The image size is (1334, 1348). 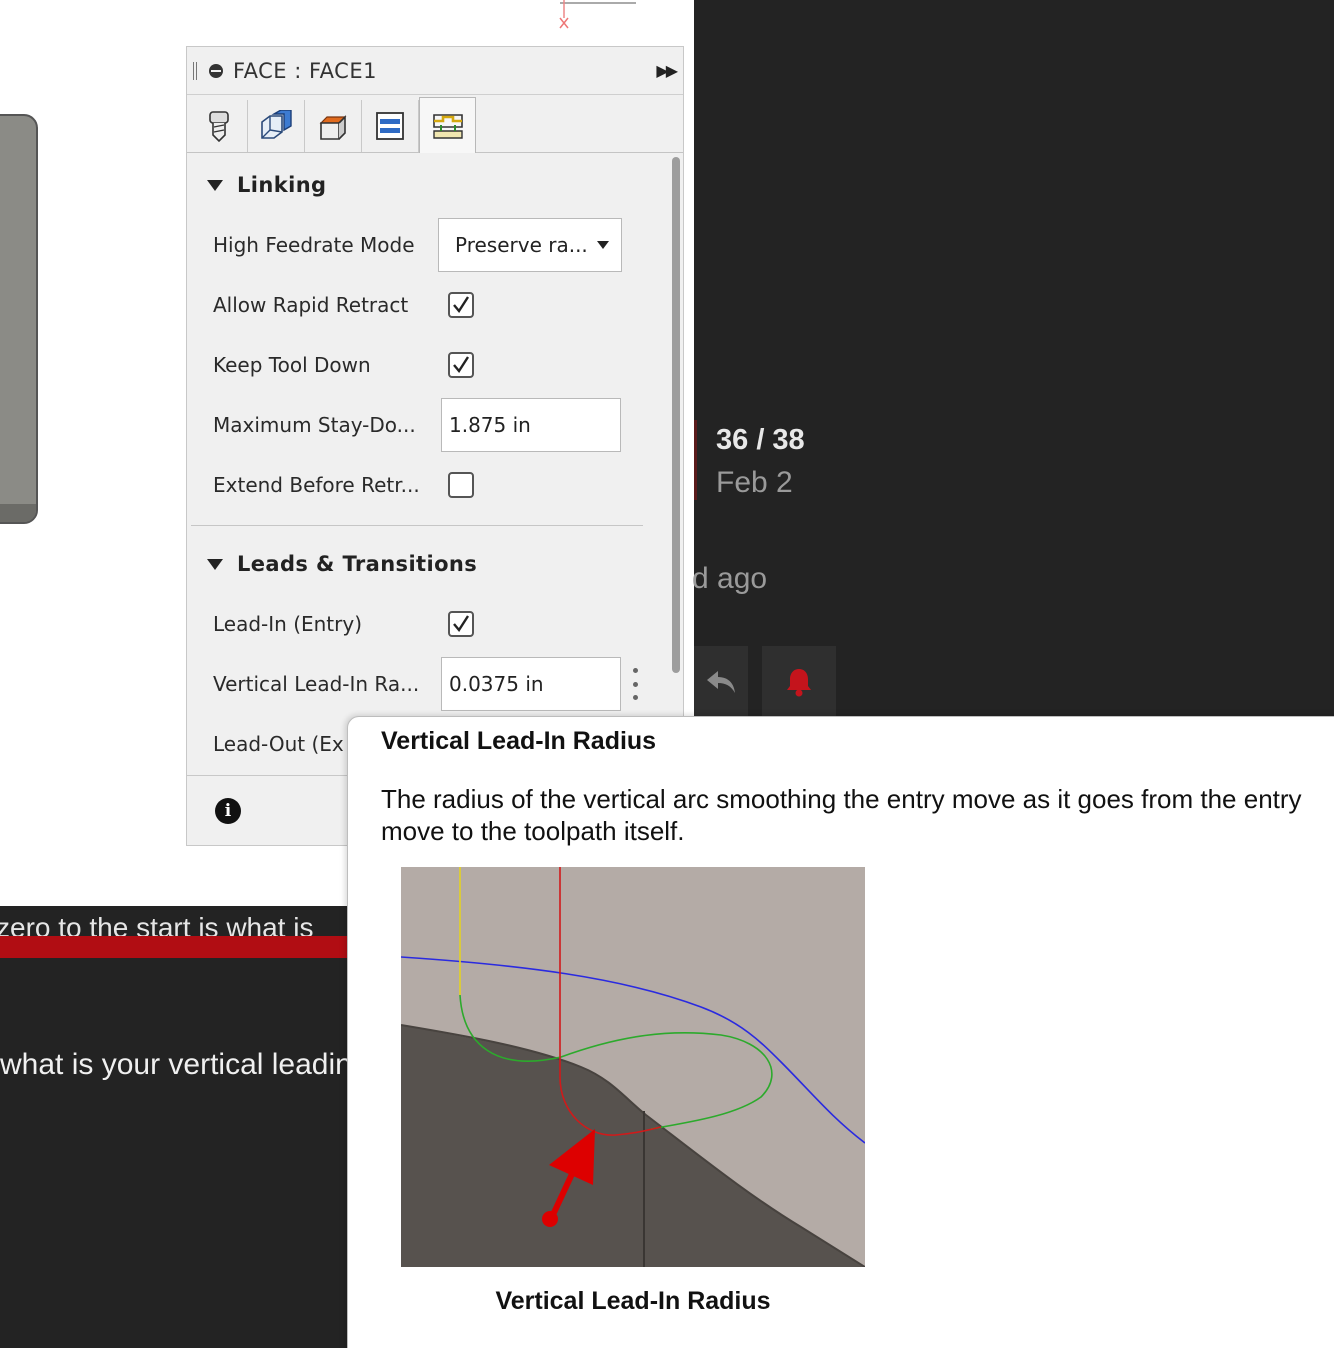 What do you see at coordinates (428, 425) in the screenshot?
I see `row-maximum-stay-down: Maximum Stay-Do... 1.875 in` at bounding box center [428, 425].